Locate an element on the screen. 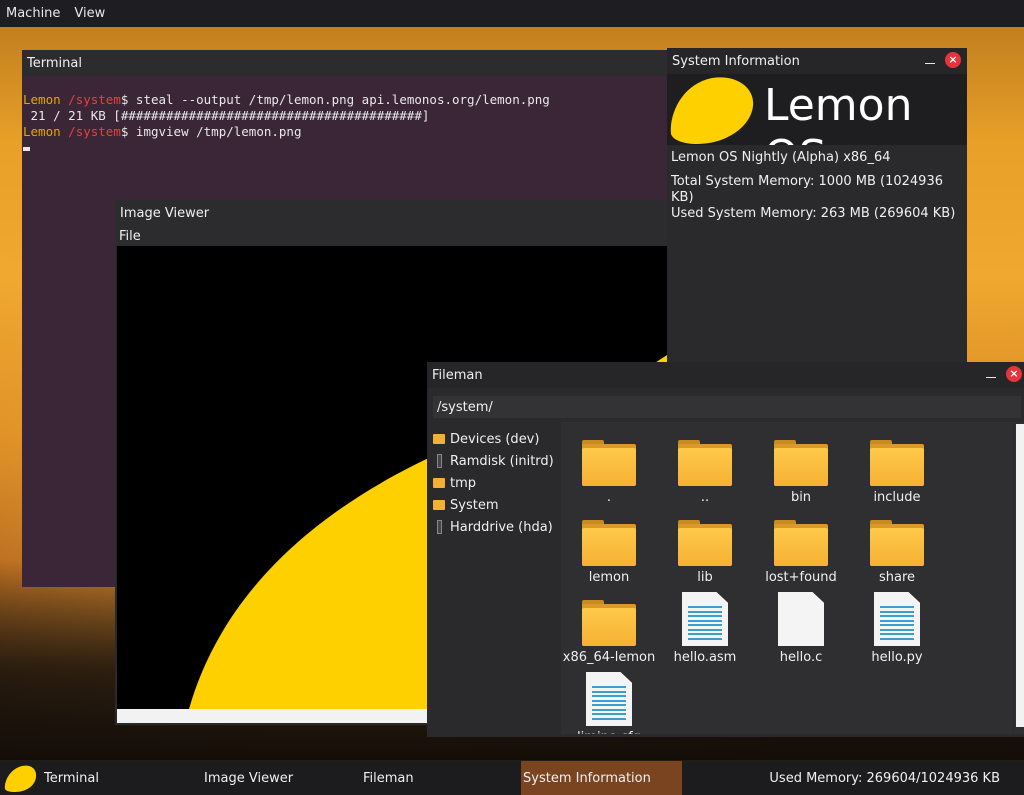 The height and width of the screenshot is (795, 1024). sidebar-item: System is located at coordinates (497, 505).